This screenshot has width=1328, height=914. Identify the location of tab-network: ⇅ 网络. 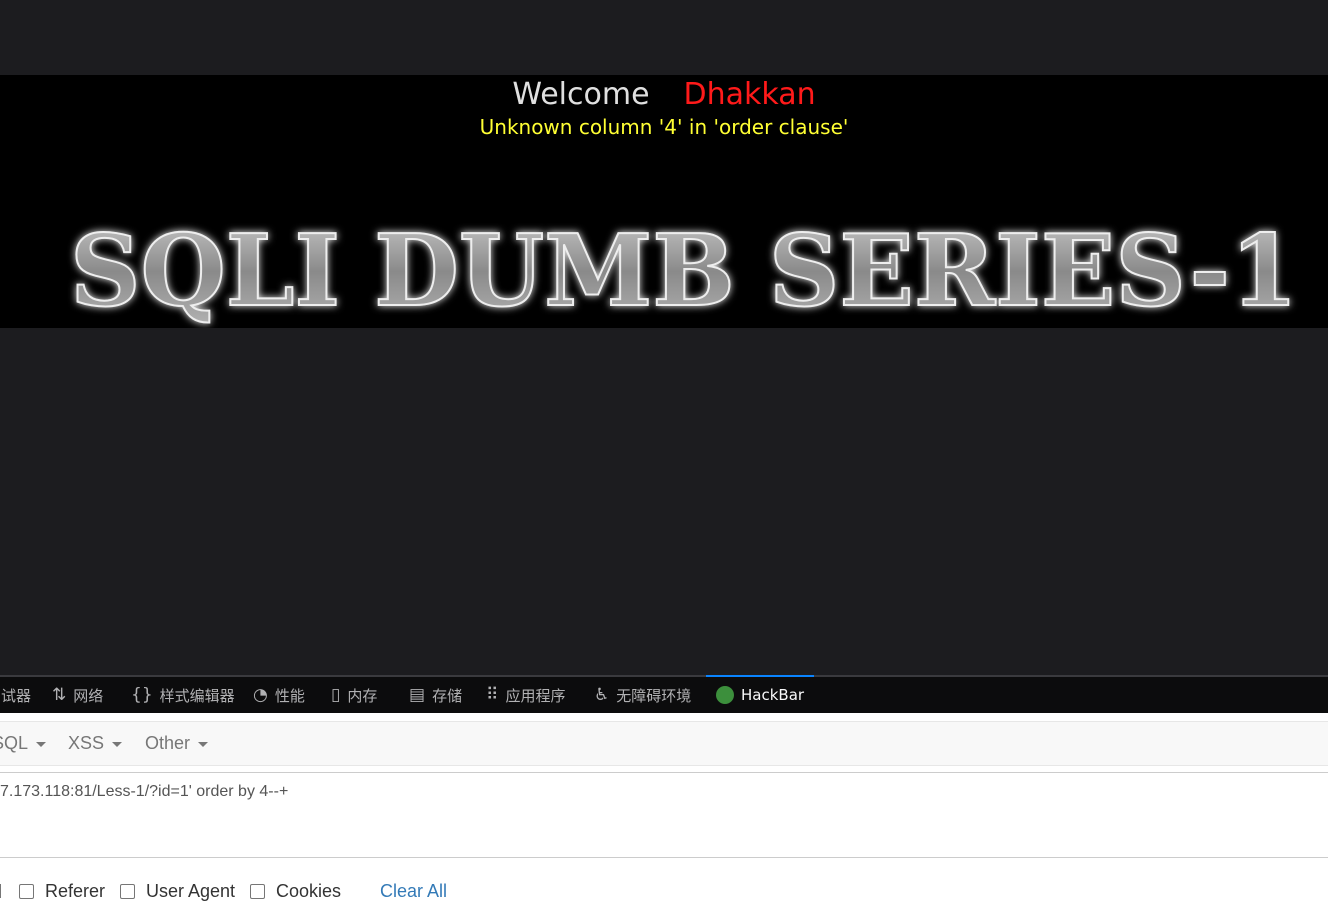
(77, 695).